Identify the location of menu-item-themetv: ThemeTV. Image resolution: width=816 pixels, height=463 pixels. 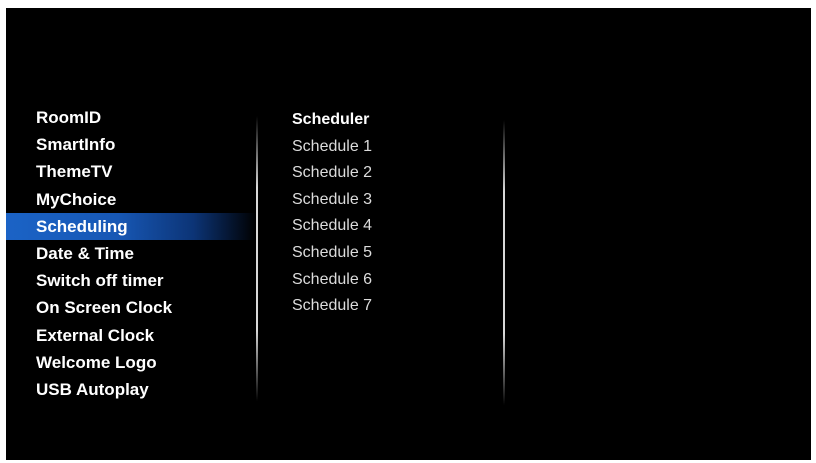
(131, 171).